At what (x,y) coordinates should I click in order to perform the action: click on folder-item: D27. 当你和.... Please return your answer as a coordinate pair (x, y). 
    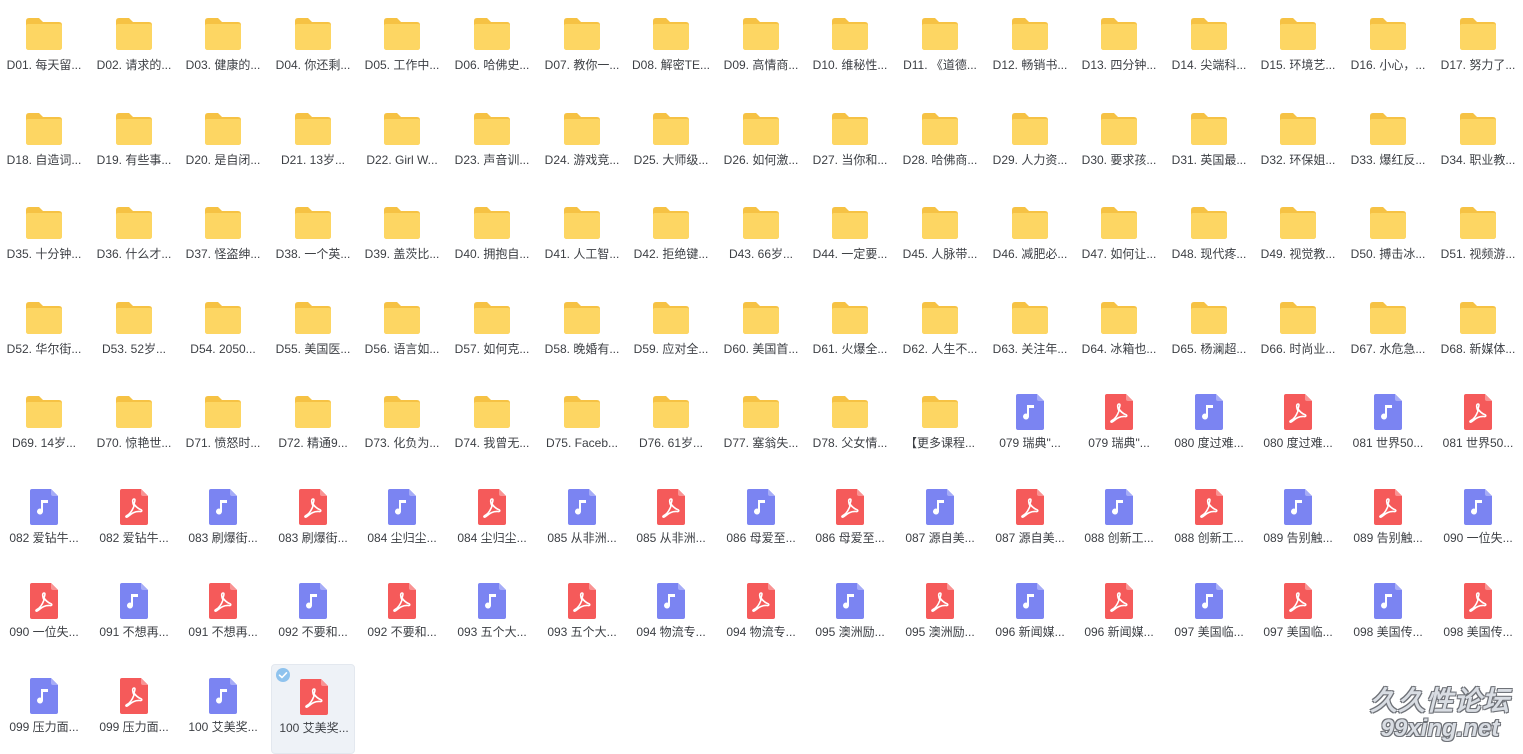
    Looking at the image, I should click on (850, 142).